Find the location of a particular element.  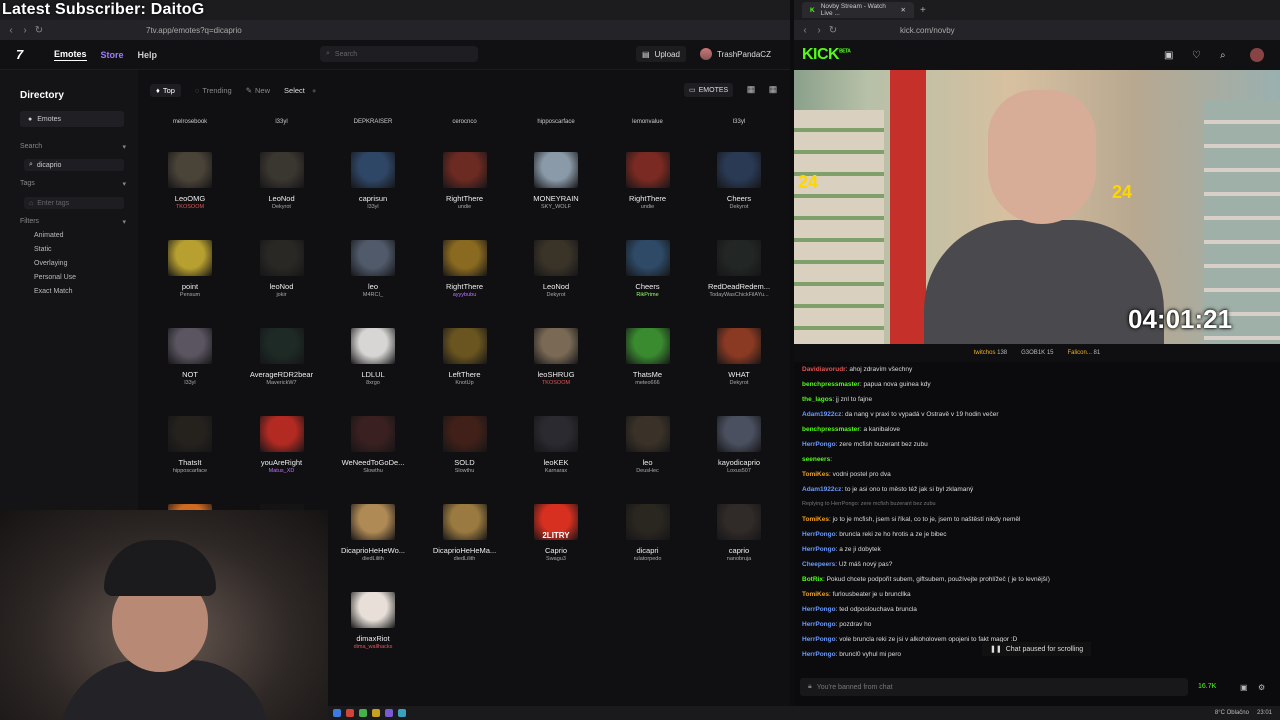

left-address-bar: ‹ › ↻ 7tv.app/emotes?q=dicaprio is located at coordinates (395, 30).